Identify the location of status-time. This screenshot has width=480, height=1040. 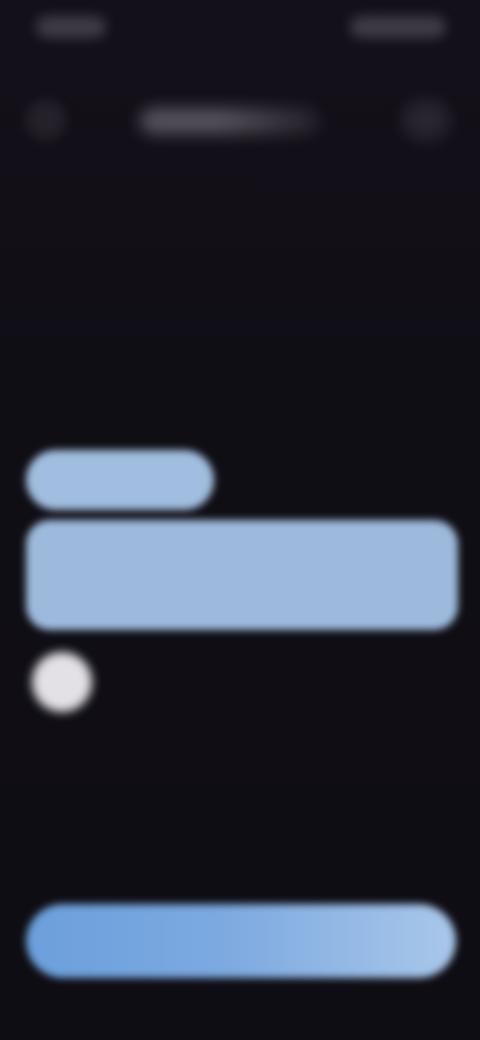
(71, 27).